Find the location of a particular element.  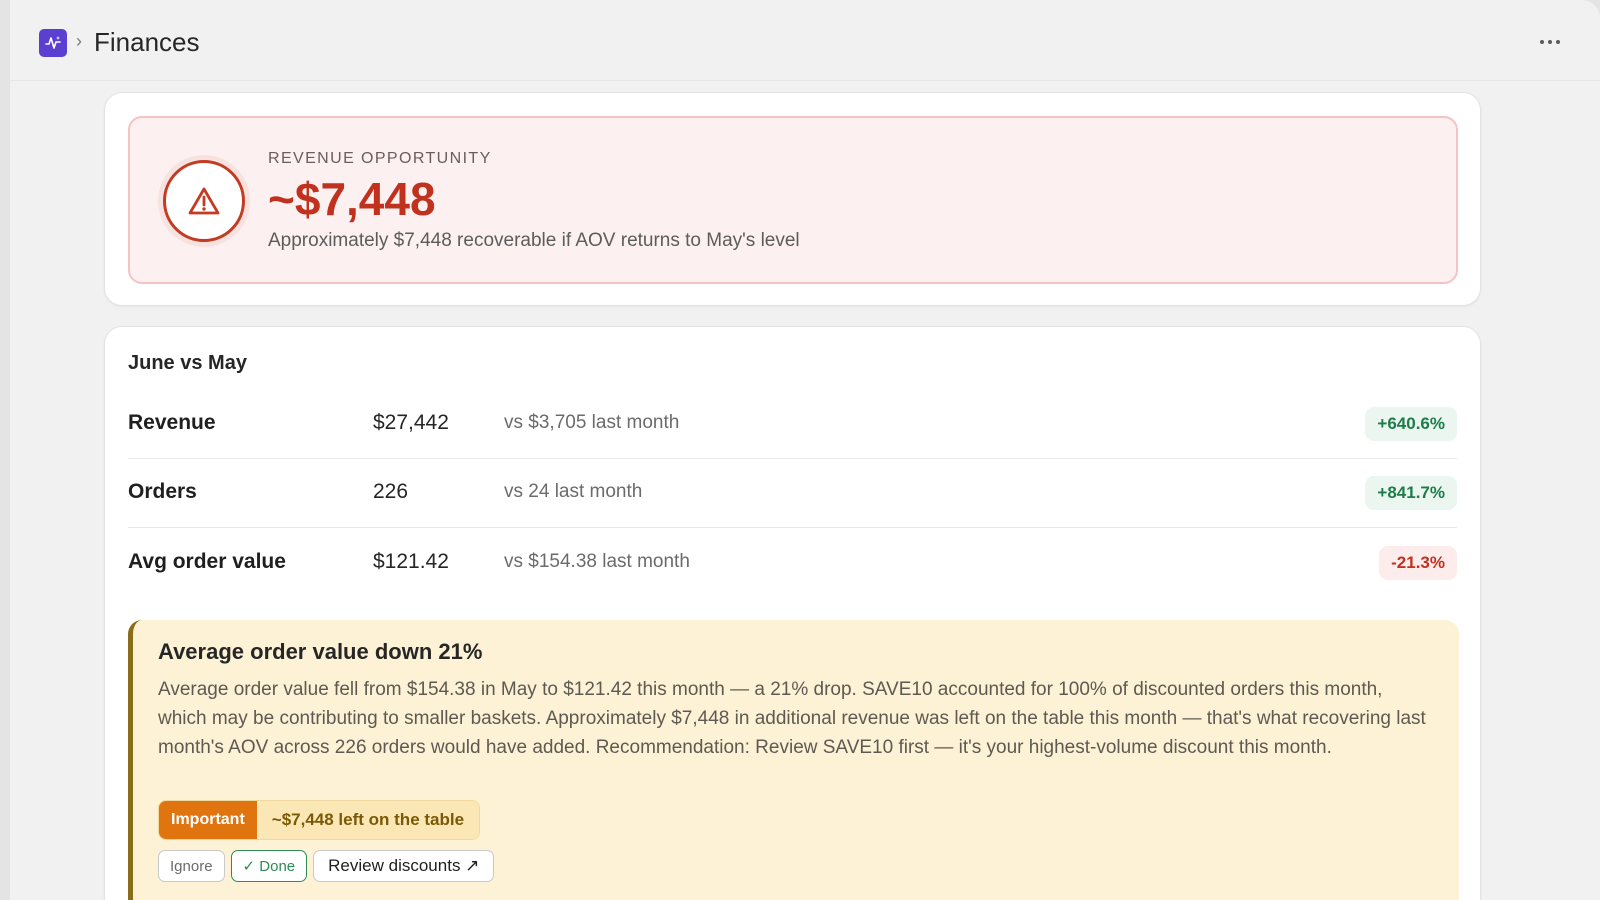

metric-label: Orders is located at coordinates (162, 491).